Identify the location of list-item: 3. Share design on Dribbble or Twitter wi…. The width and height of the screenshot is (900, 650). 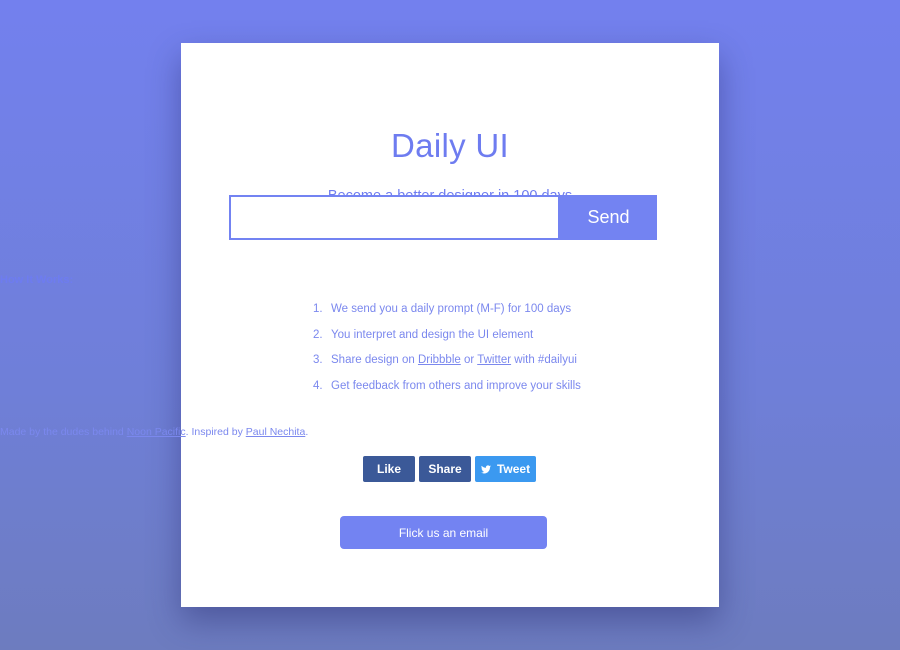
(447, 365).